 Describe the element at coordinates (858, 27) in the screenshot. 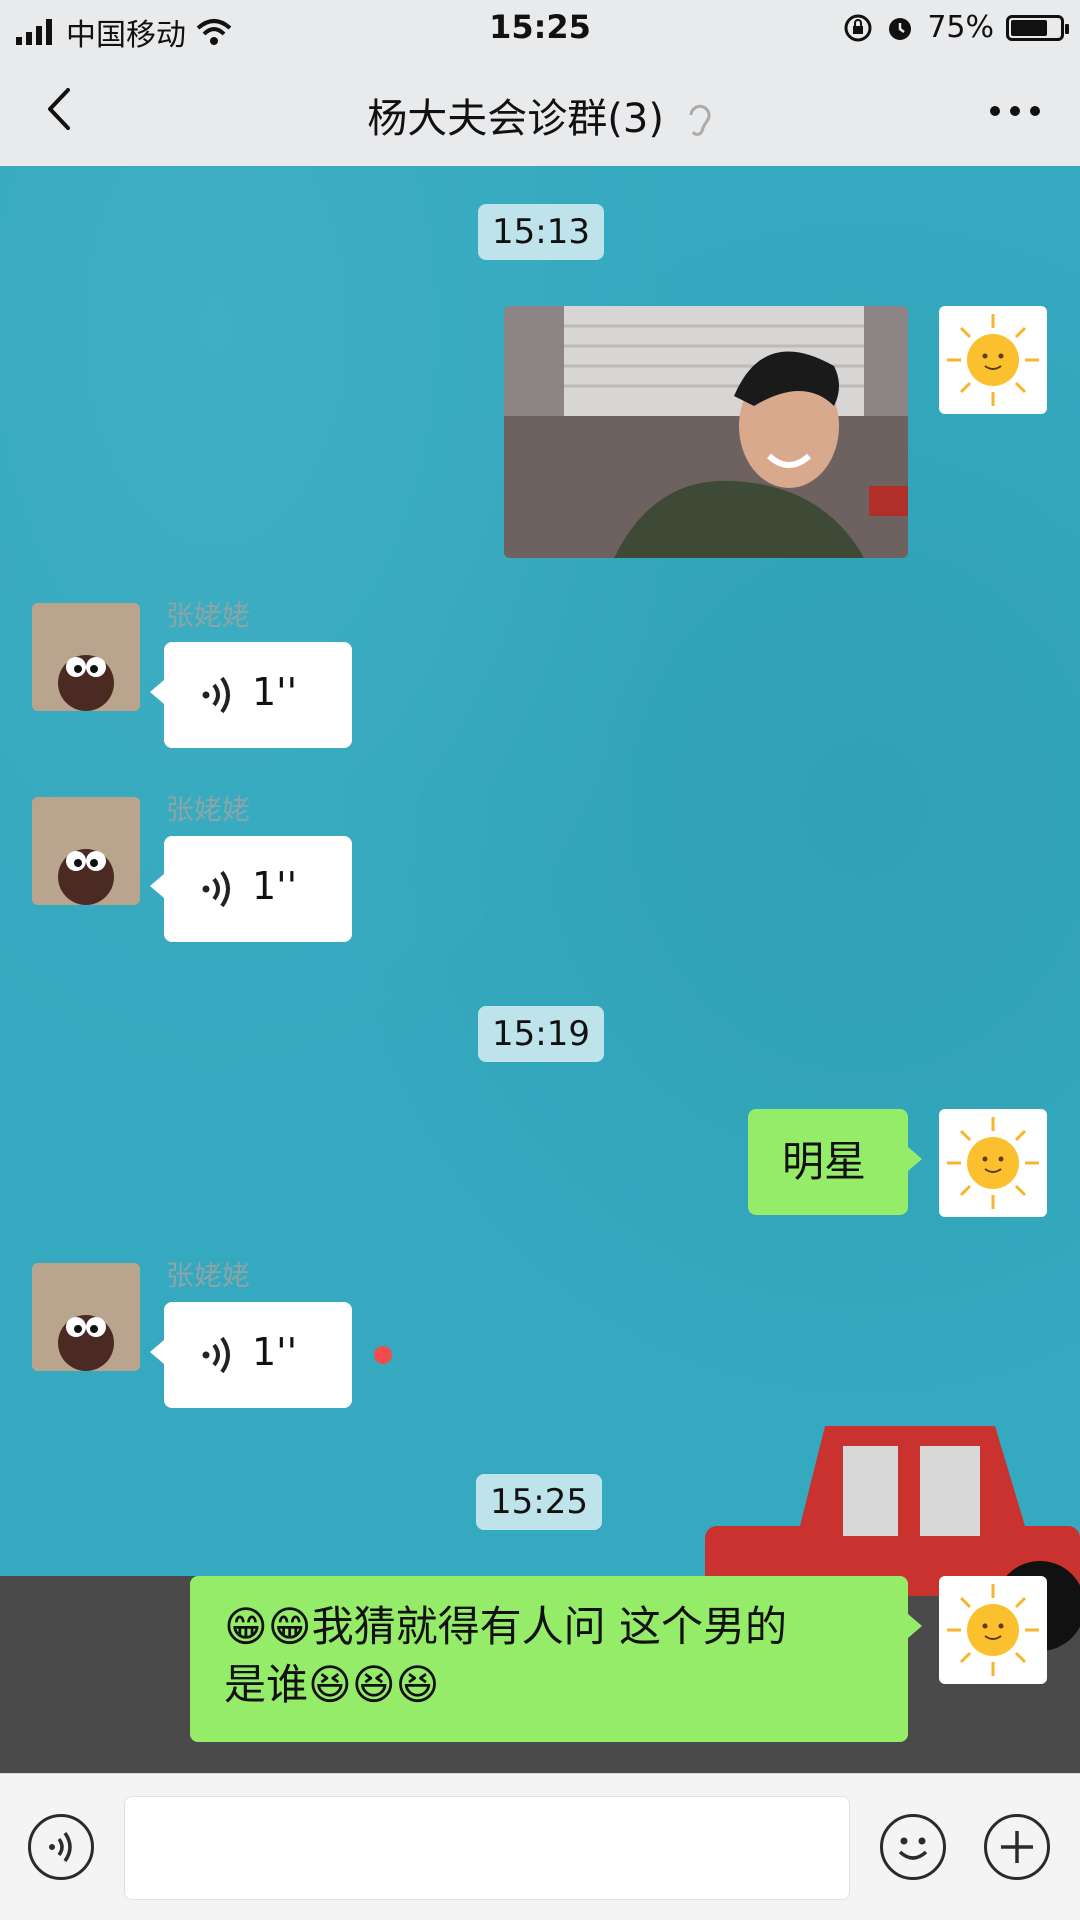

I see `rotation-lock-icon` at that location.